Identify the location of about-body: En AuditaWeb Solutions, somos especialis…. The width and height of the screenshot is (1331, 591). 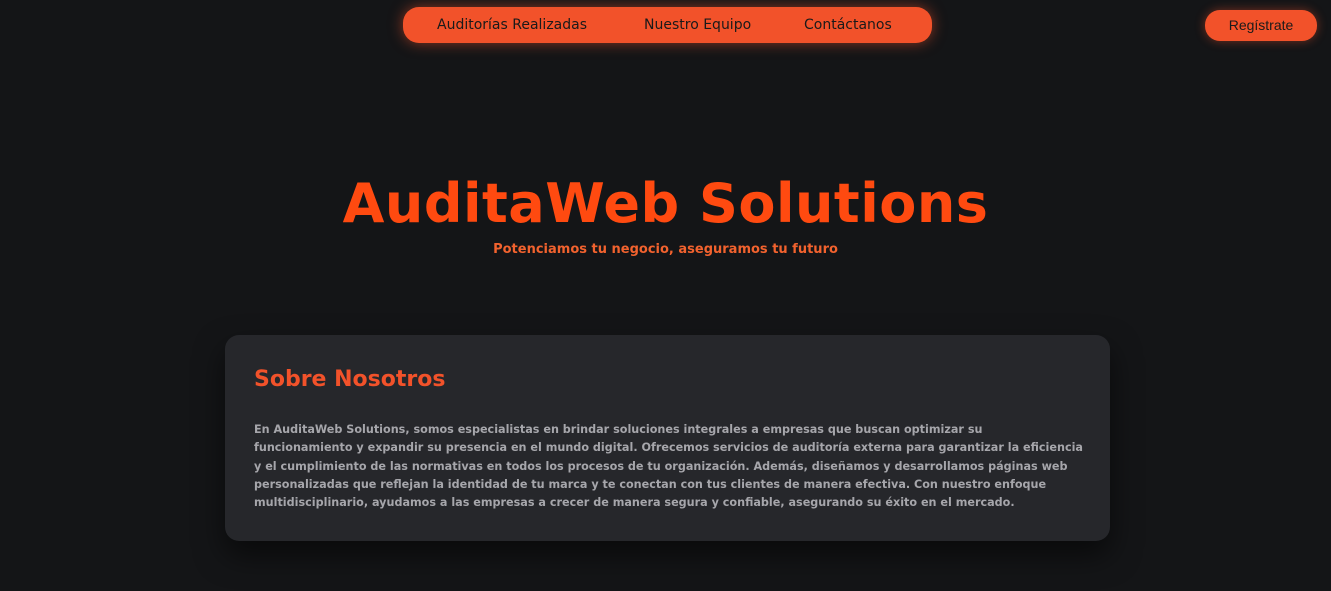
(668, 466).